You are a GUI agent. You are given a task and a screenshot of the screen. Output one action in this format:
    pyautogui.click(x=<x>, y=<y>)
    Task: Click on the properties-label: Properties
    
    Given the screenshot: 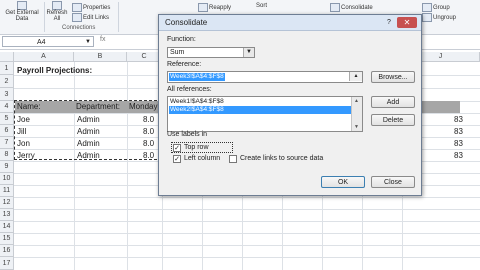 What is the action you would take?
    pyautogui.click(x=97, y=8)
    